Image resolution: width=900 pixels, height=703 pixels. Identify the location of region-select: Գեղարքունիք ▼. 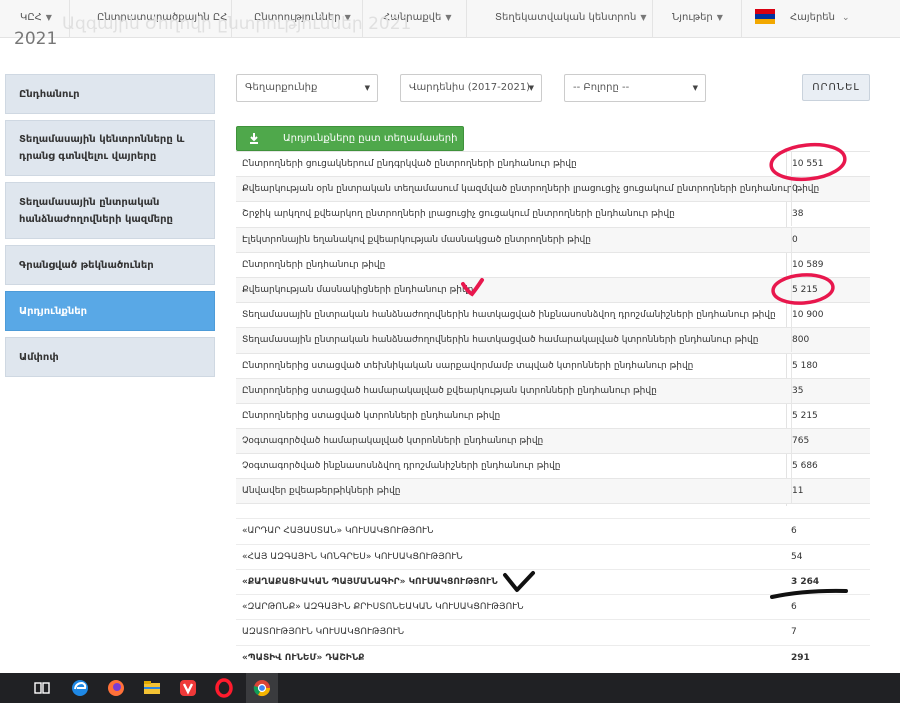
(307, 88).